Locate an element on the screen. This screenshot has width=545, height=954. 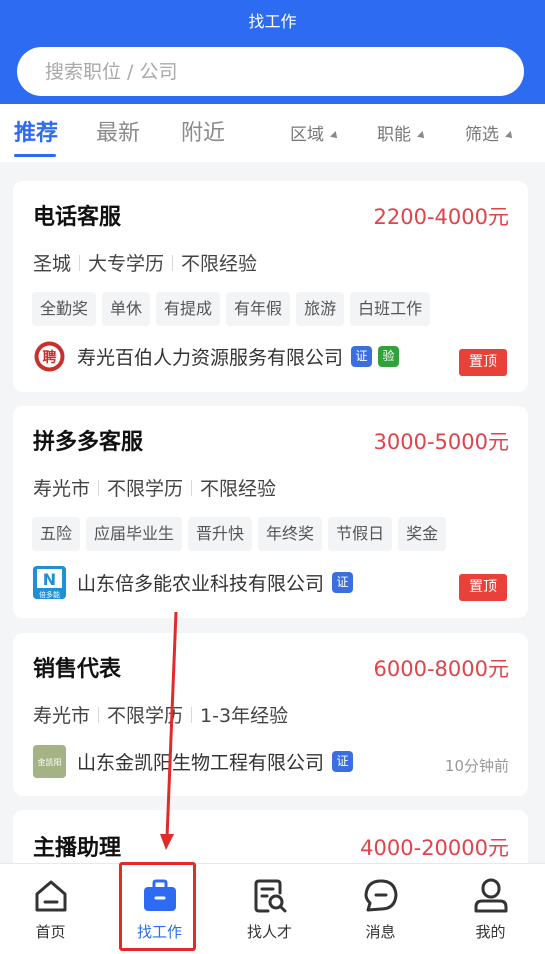
job-salary: 6000-8000元 is located at coordinates (441, 669).